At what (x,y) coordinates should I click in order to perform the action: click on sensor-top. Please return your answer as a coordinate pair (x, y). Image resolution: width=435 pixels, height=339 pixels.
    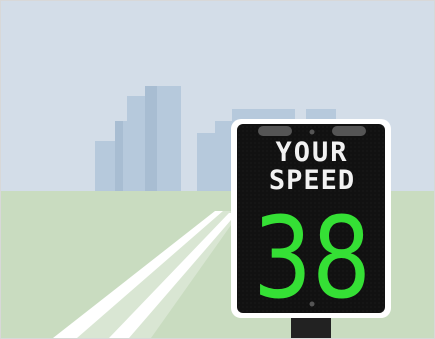
    Looking at the image, I should click on (312, 132).